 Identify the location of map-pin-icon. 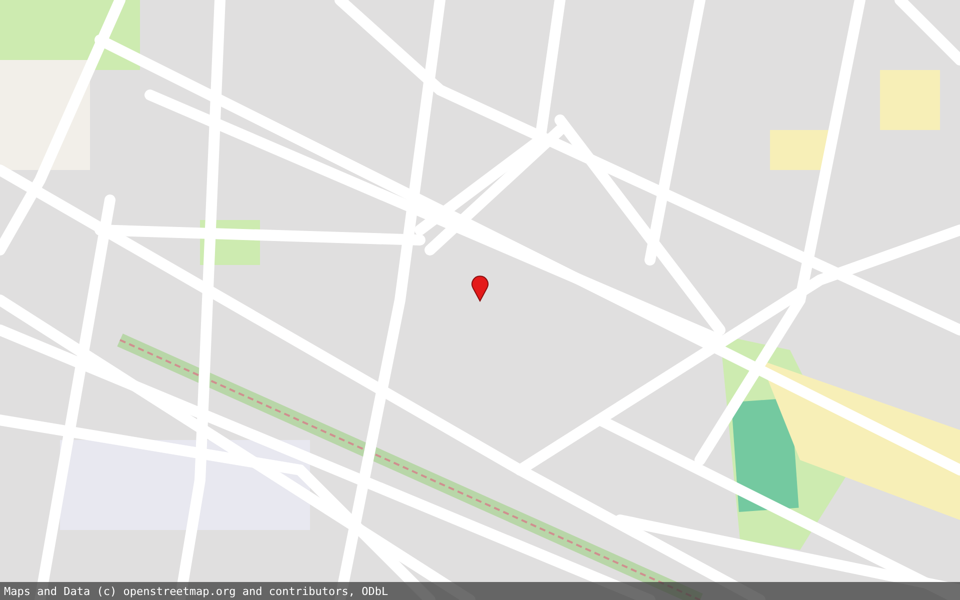
(480, 288).